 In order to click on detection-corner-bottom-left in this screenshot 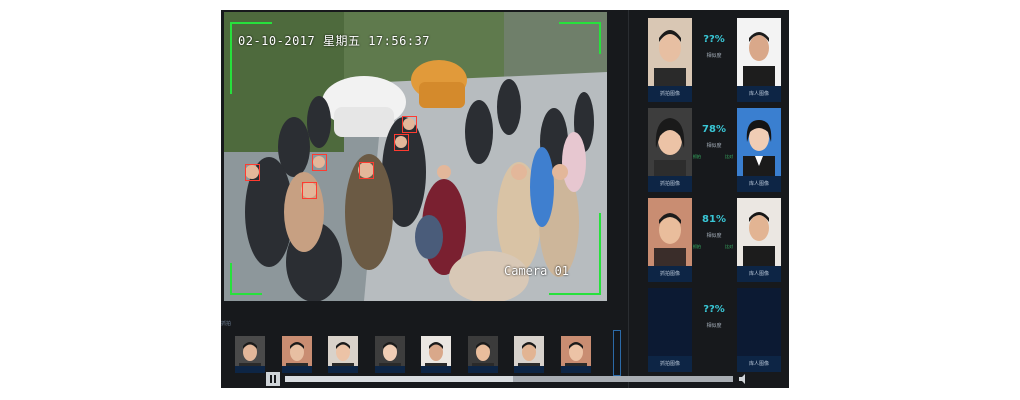, I will do `click(246, 279)`.